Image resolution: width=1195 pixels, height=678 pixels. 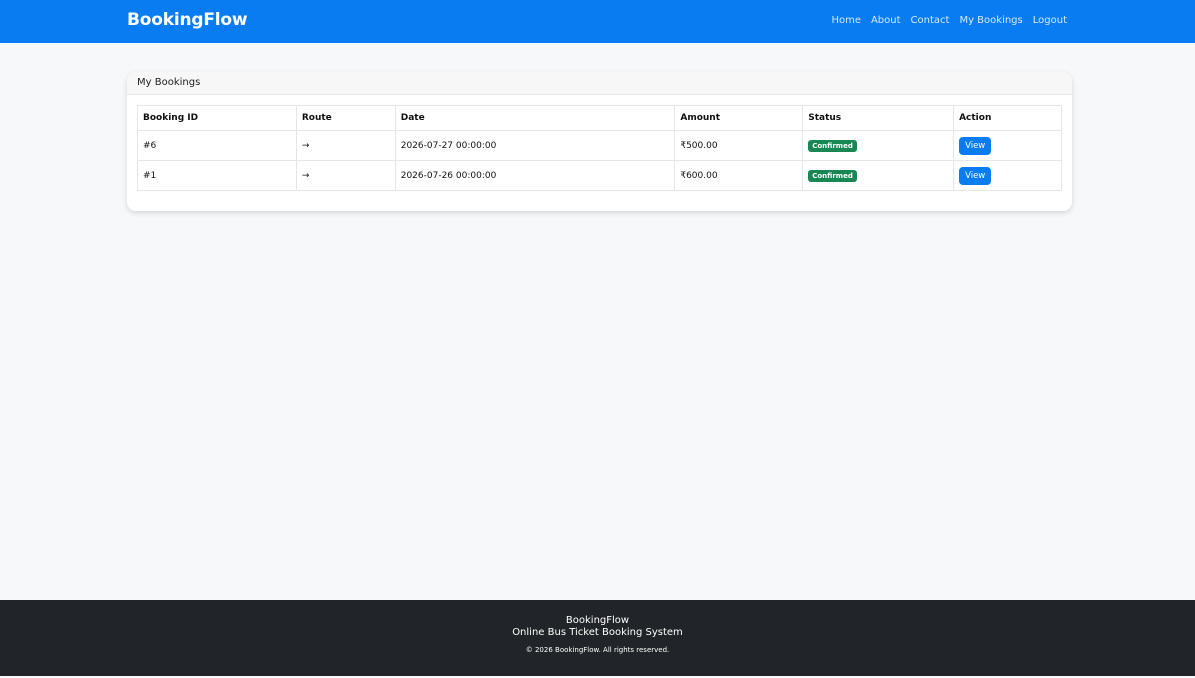 I want to click on booking-id: #6, so click(x=217, y=145).